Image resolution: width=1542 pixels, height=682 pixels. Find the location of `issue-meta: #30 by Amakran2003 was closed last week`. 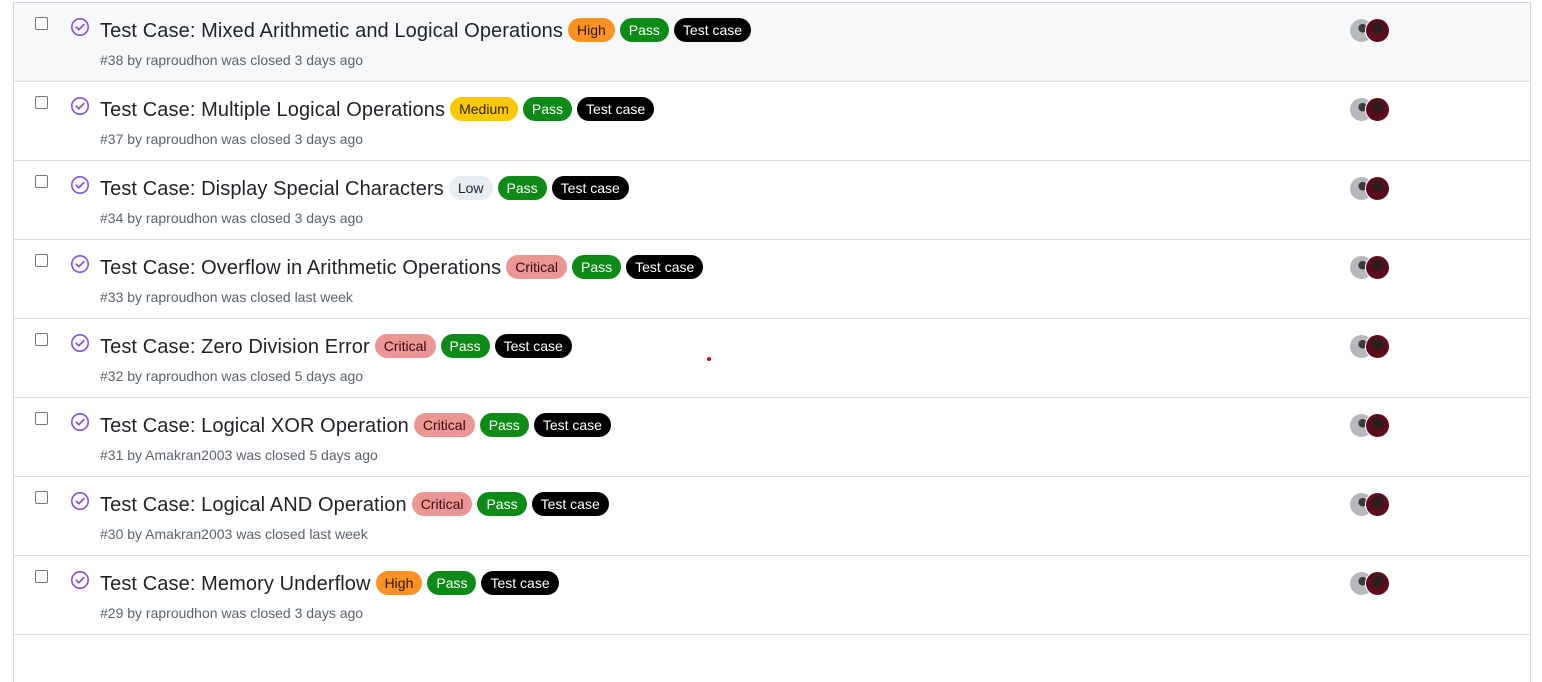

issue-meta: #30 by Amakran2003 was closed last week is located at coordinates (234, 534).